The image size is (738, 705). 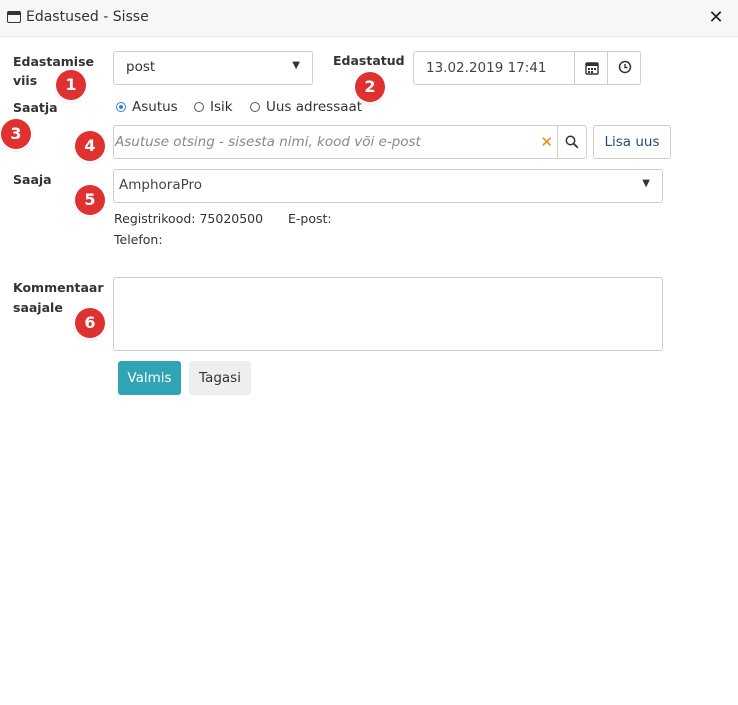 I want to click on done-button: Valmis, so click(x=149, y=378).